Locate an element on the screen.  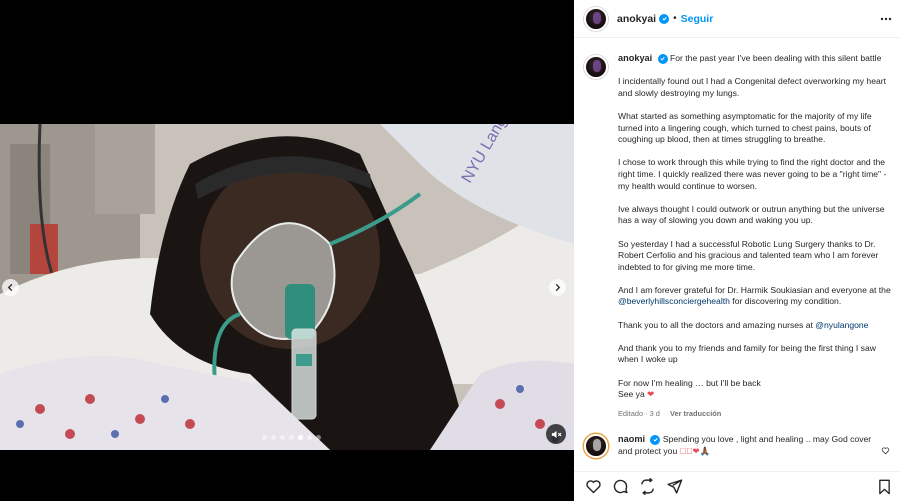
caption-meta: Editado · 3 d Ver traducción is located at coordinates (755, 414).